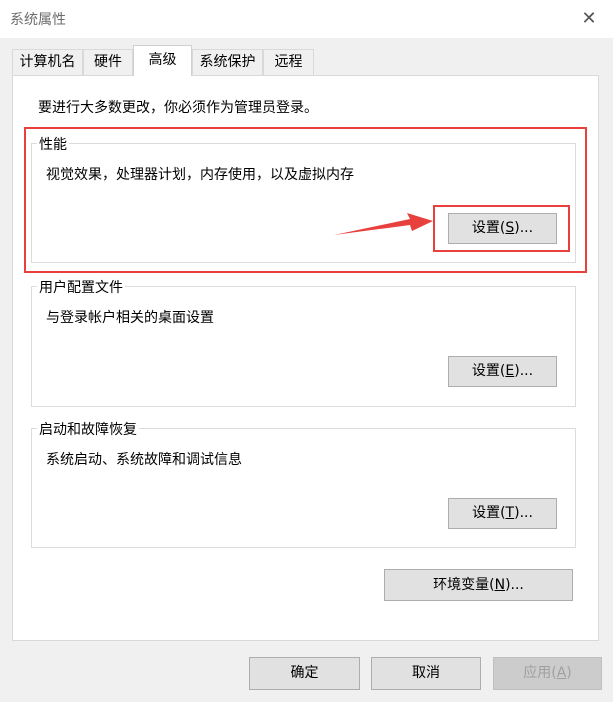 The width and height of the screenshot is (613, 702). I want to click on button-label: 环境变量(, so click(464, 585).